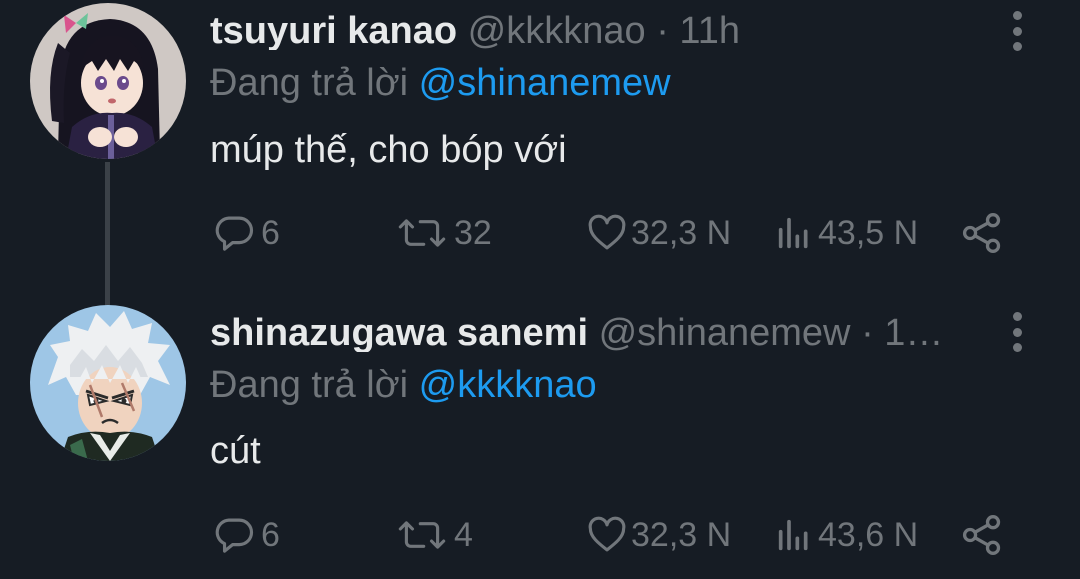 This screenshot has width=1080, height=579. I want to click on replying-to-handle: @kkkknao, so click(508, 385).